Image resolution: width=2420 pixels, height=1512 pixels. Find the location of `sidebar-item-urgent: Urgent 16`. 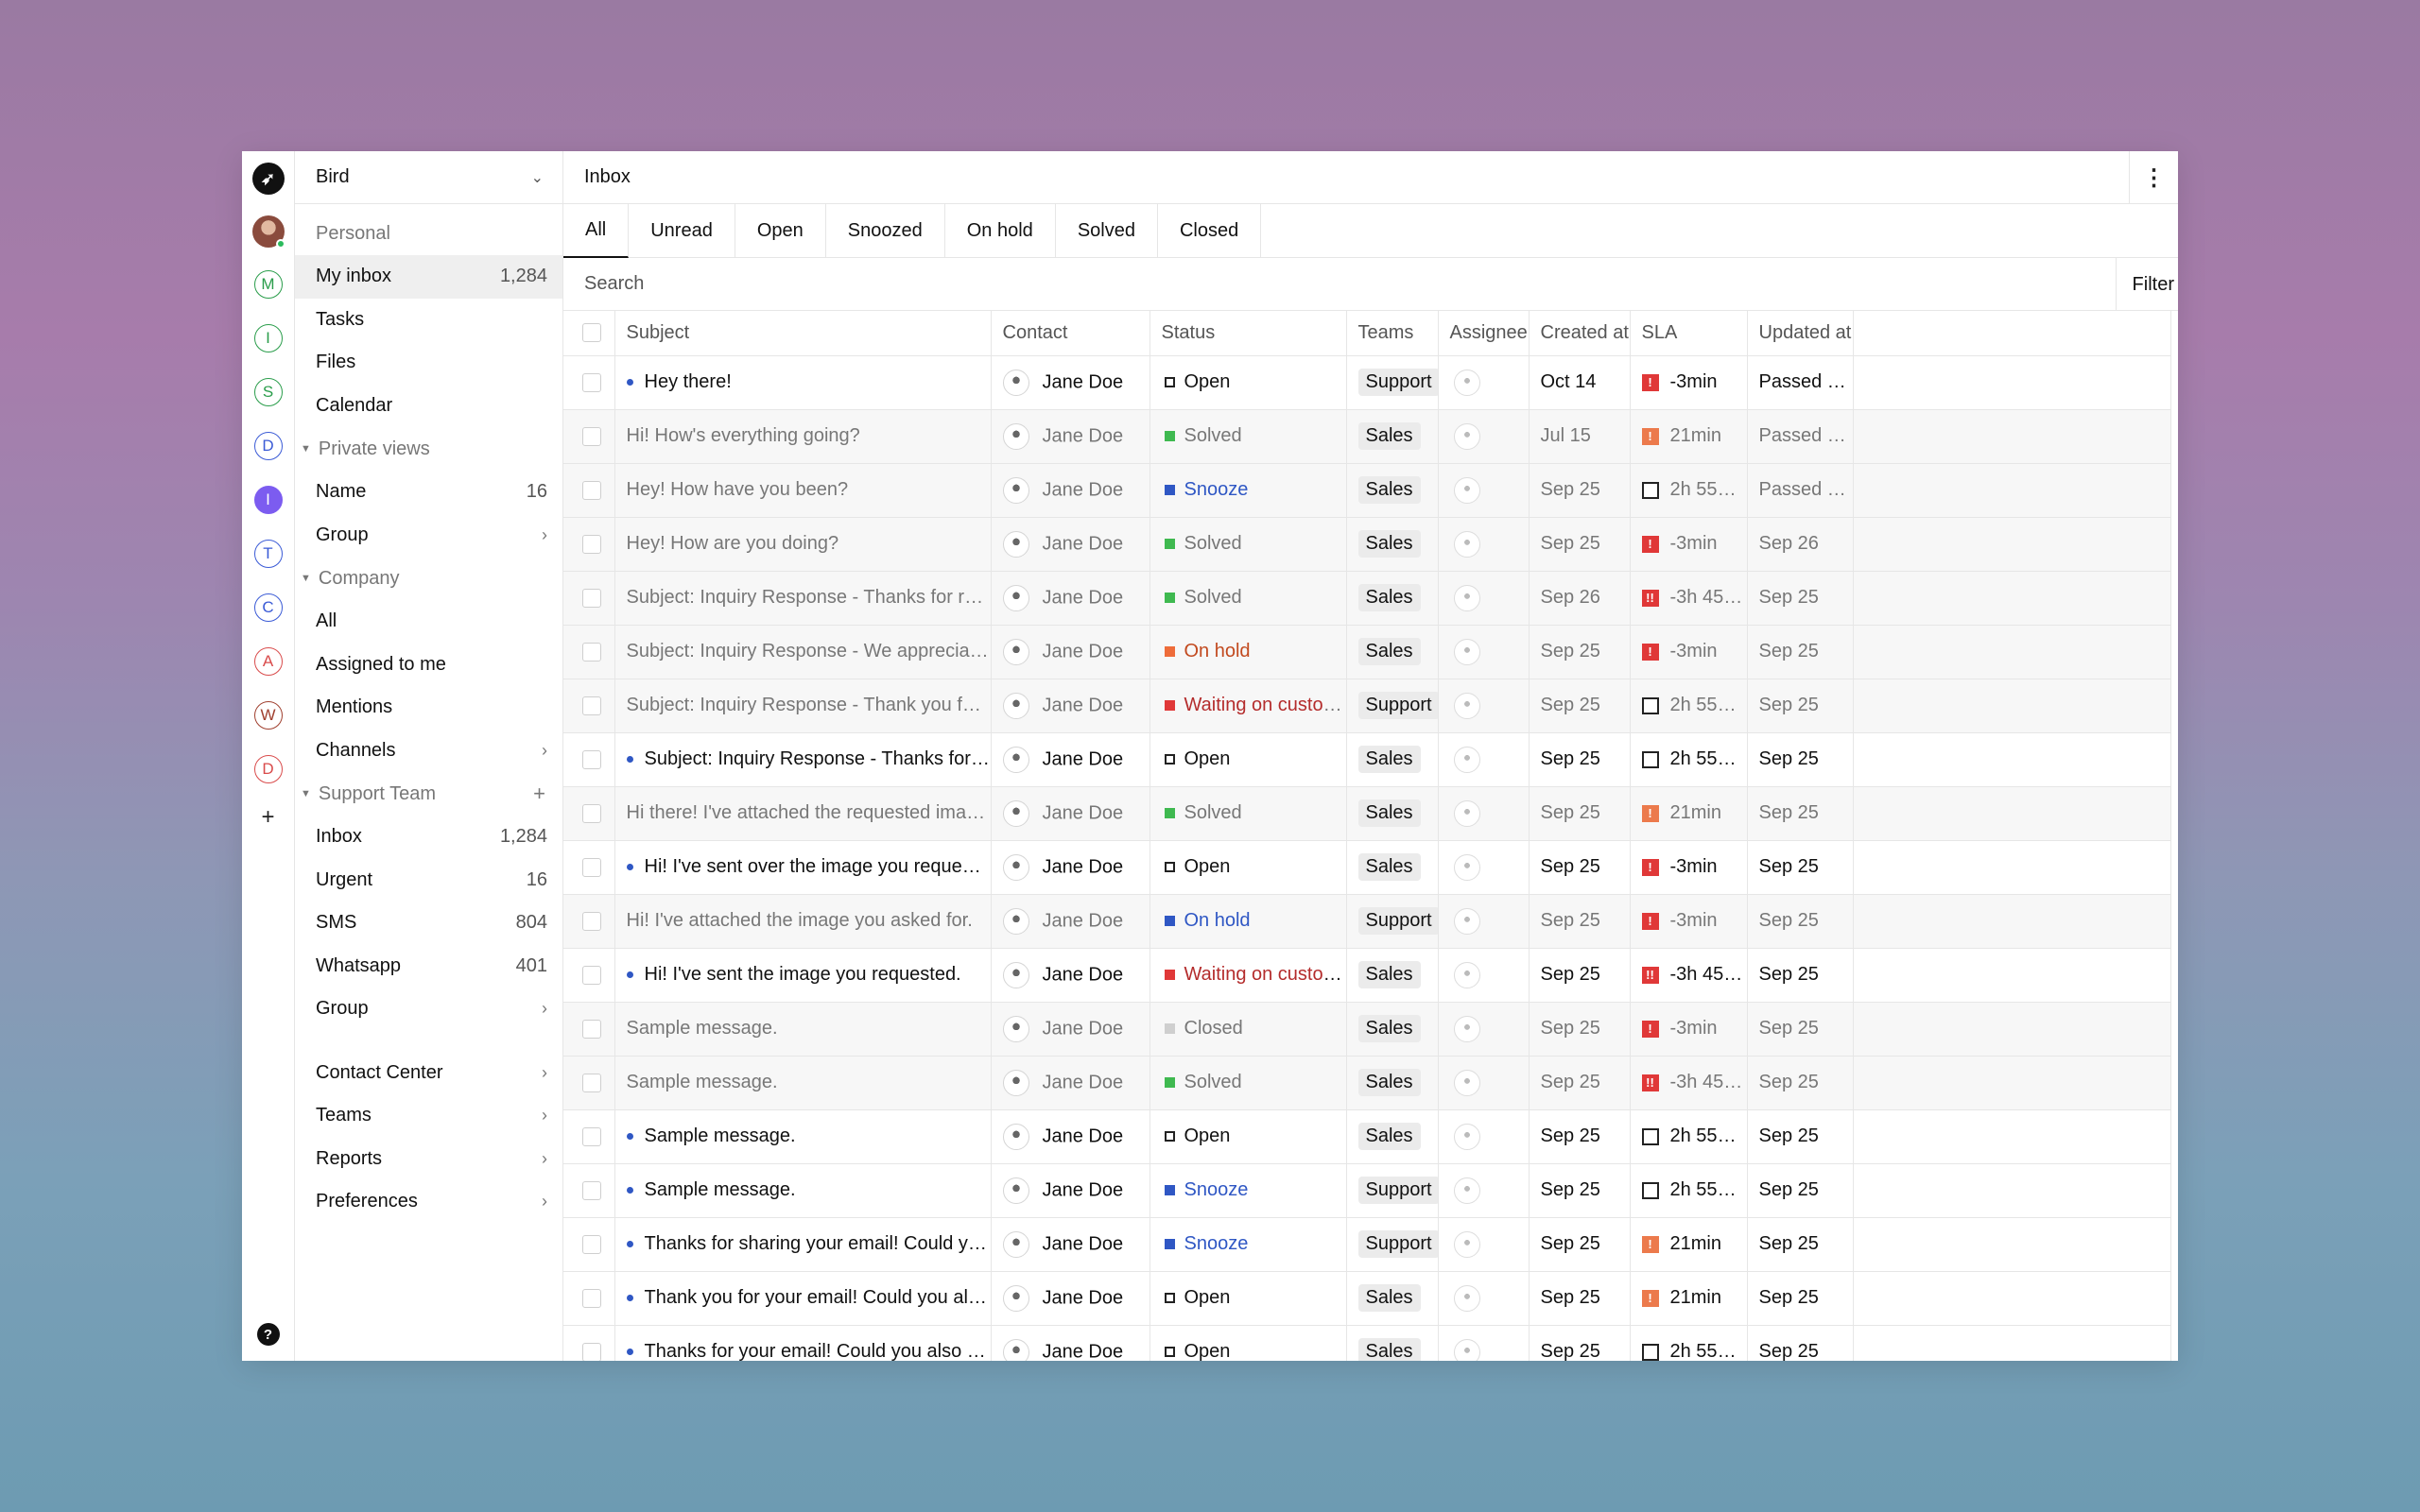

sidebar-item-urgent: Urgent 16 is located at coordinates (428, 880).